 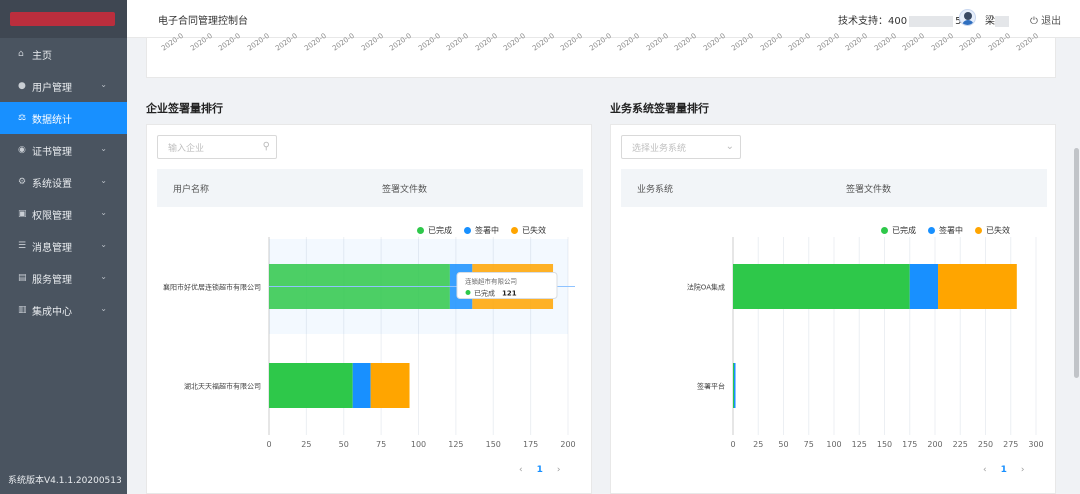 What do you see at coordinates (65, 481) in the screenshot?
I see `version-label: 系统版本V4.1.1.20200513` at bounding box center [65, 481].